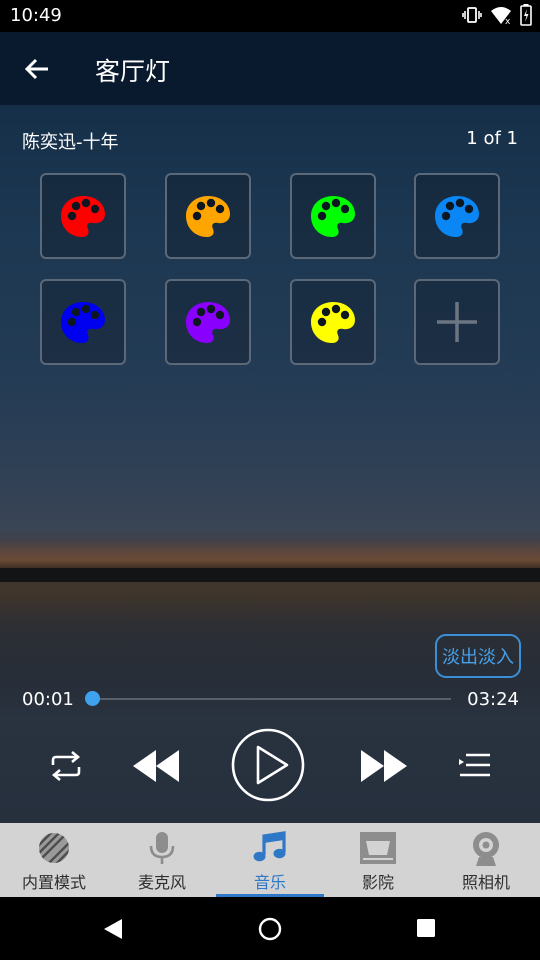  I want to click on red-palette-icon, so click(83, 216).